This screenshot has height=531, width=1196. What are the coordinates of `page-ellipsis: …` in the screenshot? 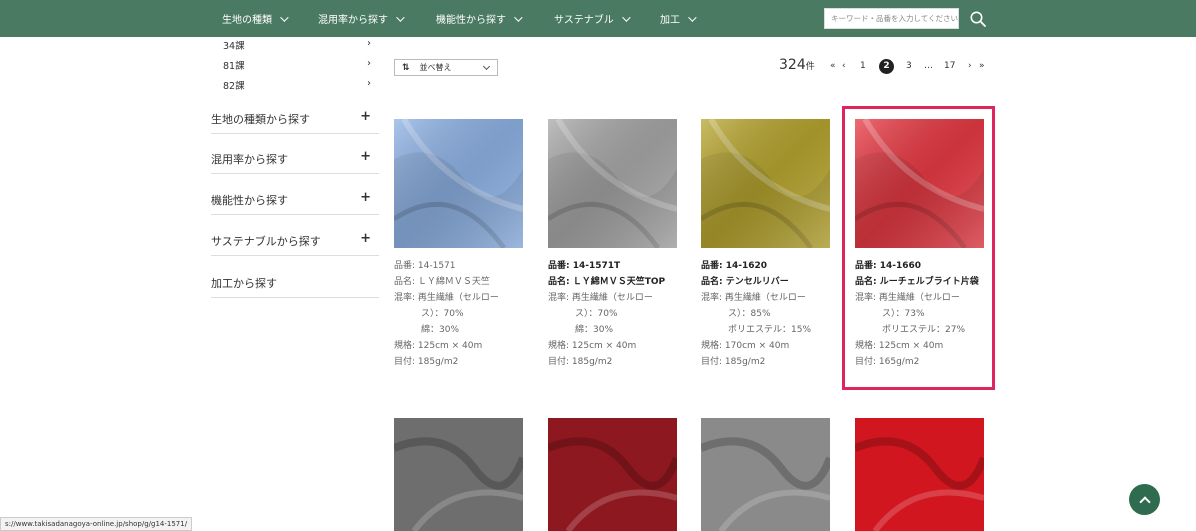 It's located at (928, 66).